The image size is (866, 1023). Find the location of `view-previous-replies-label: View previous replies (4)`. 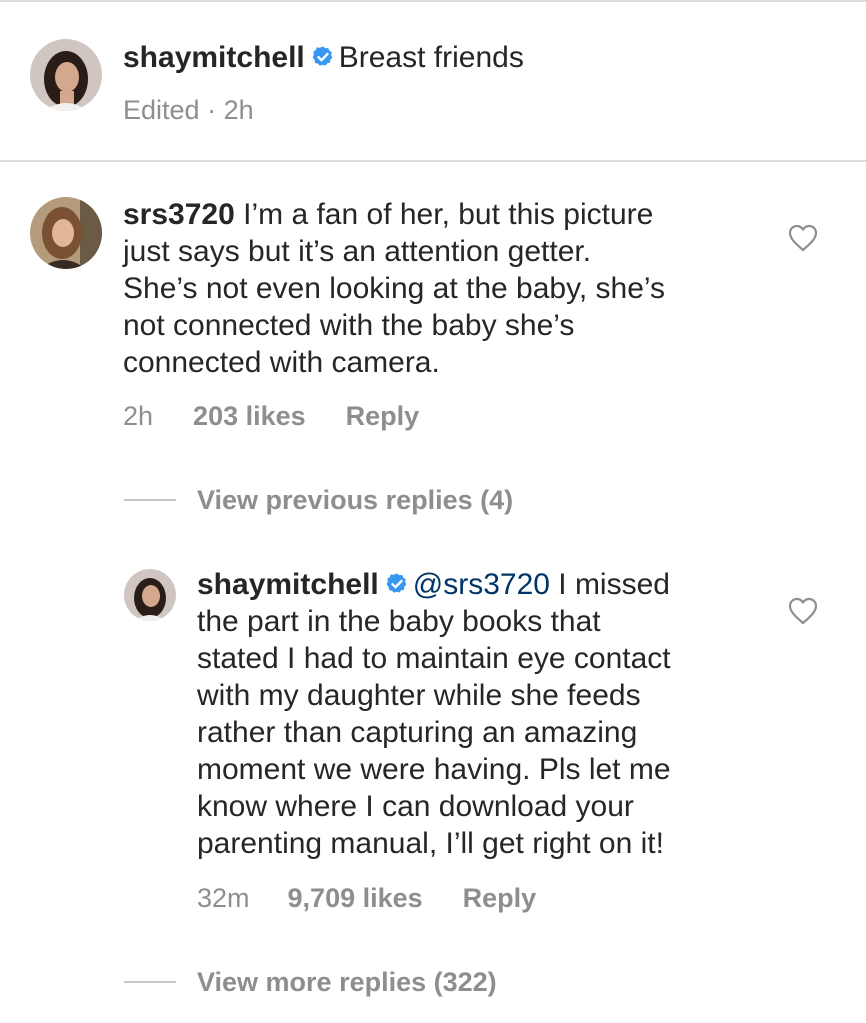

view-previous-replies-label: View previous replies (4) is located at coordinates (355, 500).